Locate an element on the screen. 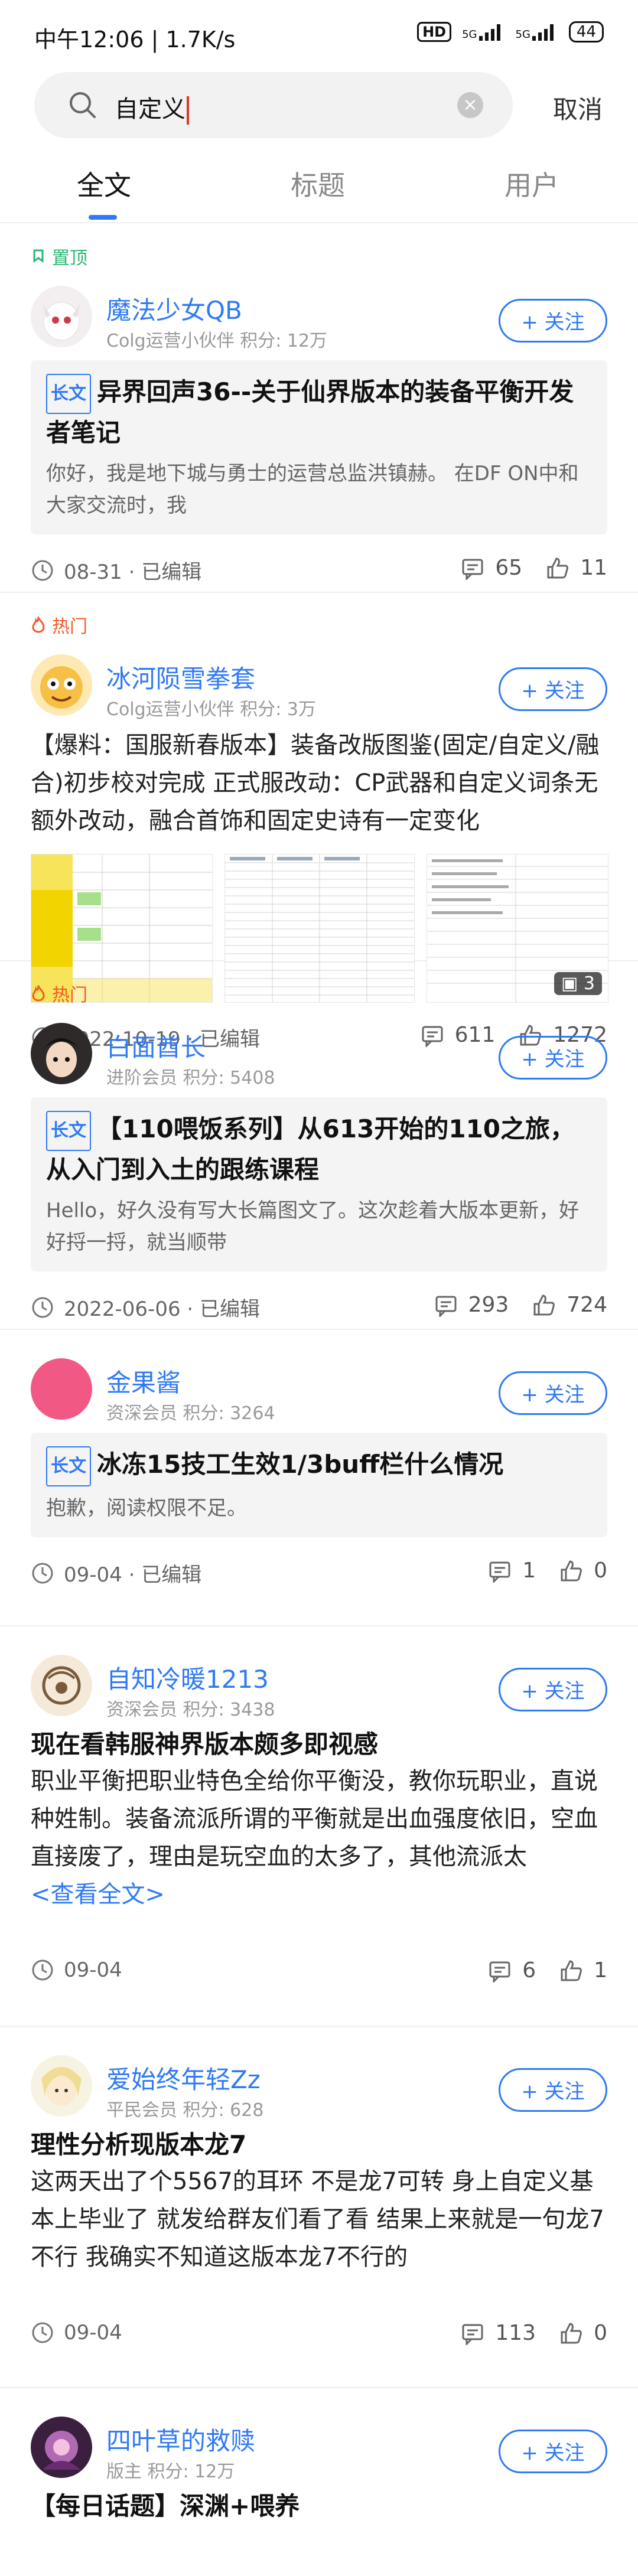 Image resolution: width=638 pixels, height=2576 pixels. post-footer: 09-04 · 已编辑 1 0 is located at coordinates (319, 1572).